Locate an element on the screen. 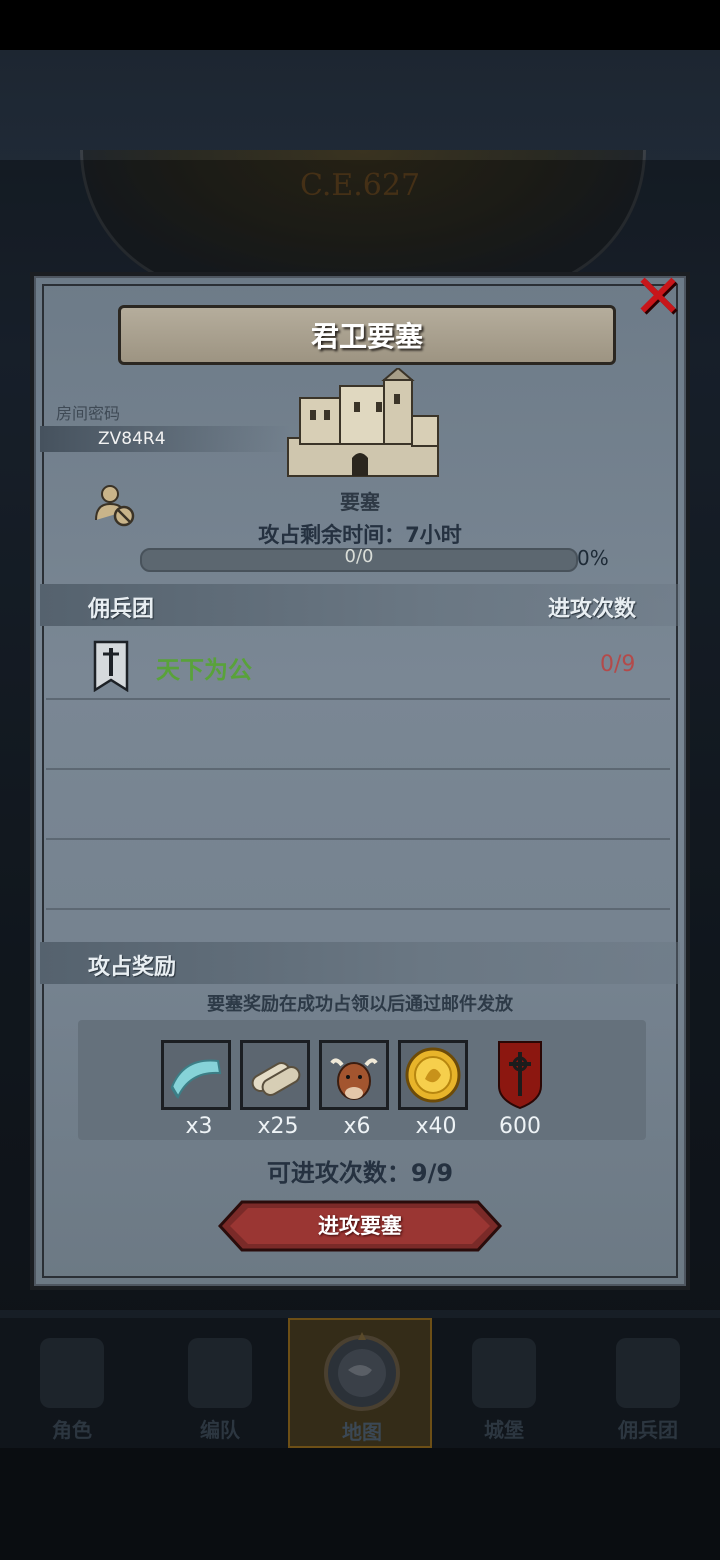 The width and height of the screenshot is (720, 1560). castle-icon is located at coordinates (504, 1373).